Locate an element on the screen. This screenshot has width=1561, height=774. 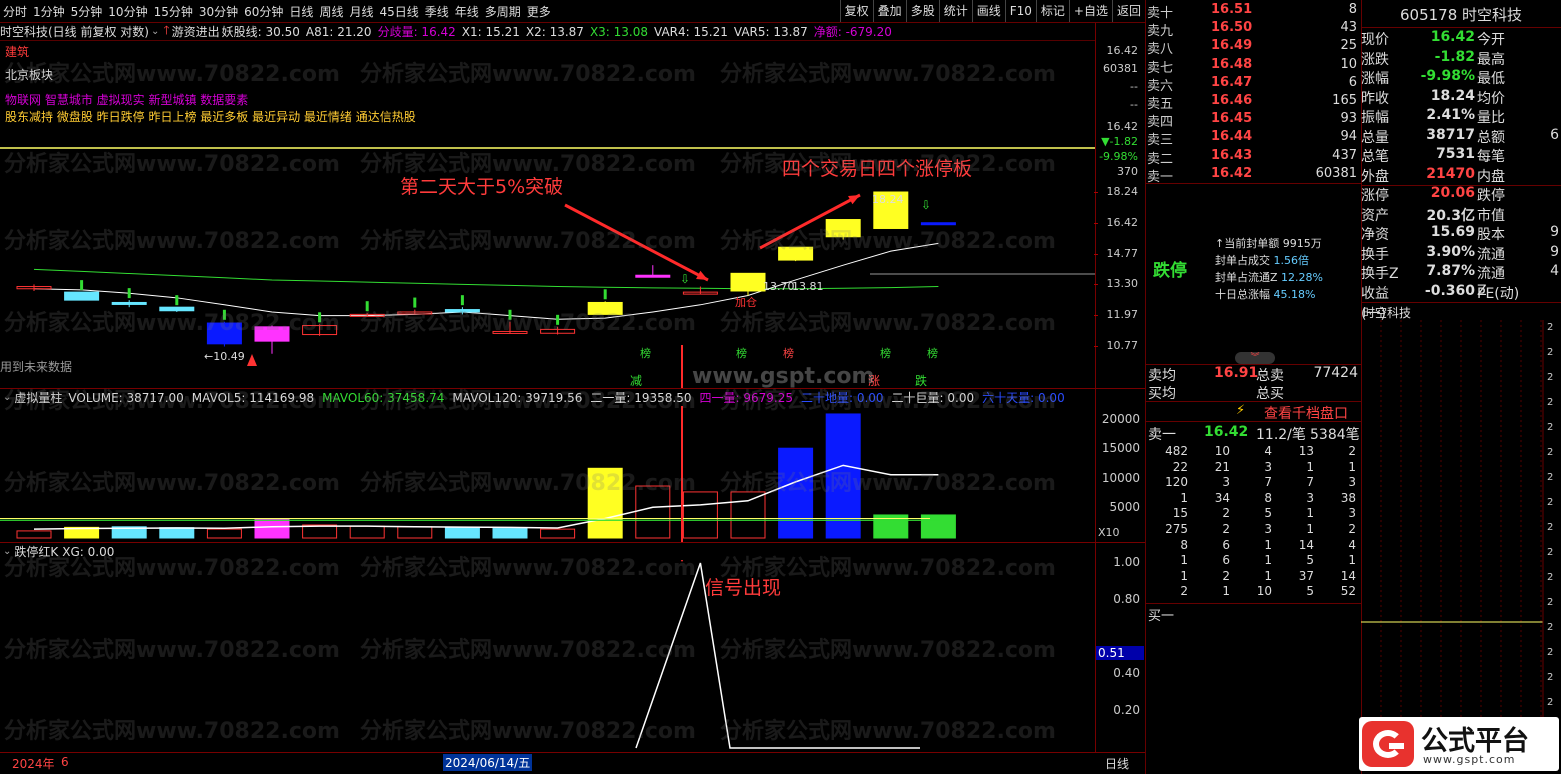
tool-button-1: 叠加 is located at coordinates (889, 11).